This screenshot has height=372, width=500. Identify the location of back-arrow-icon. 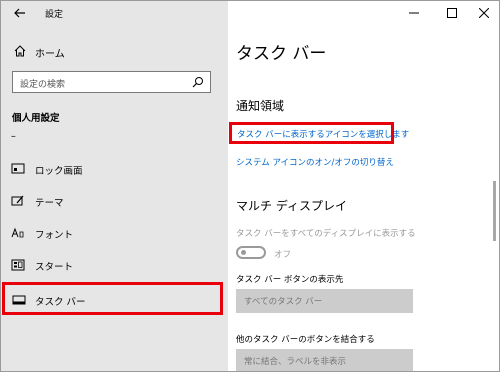
(19, 13).